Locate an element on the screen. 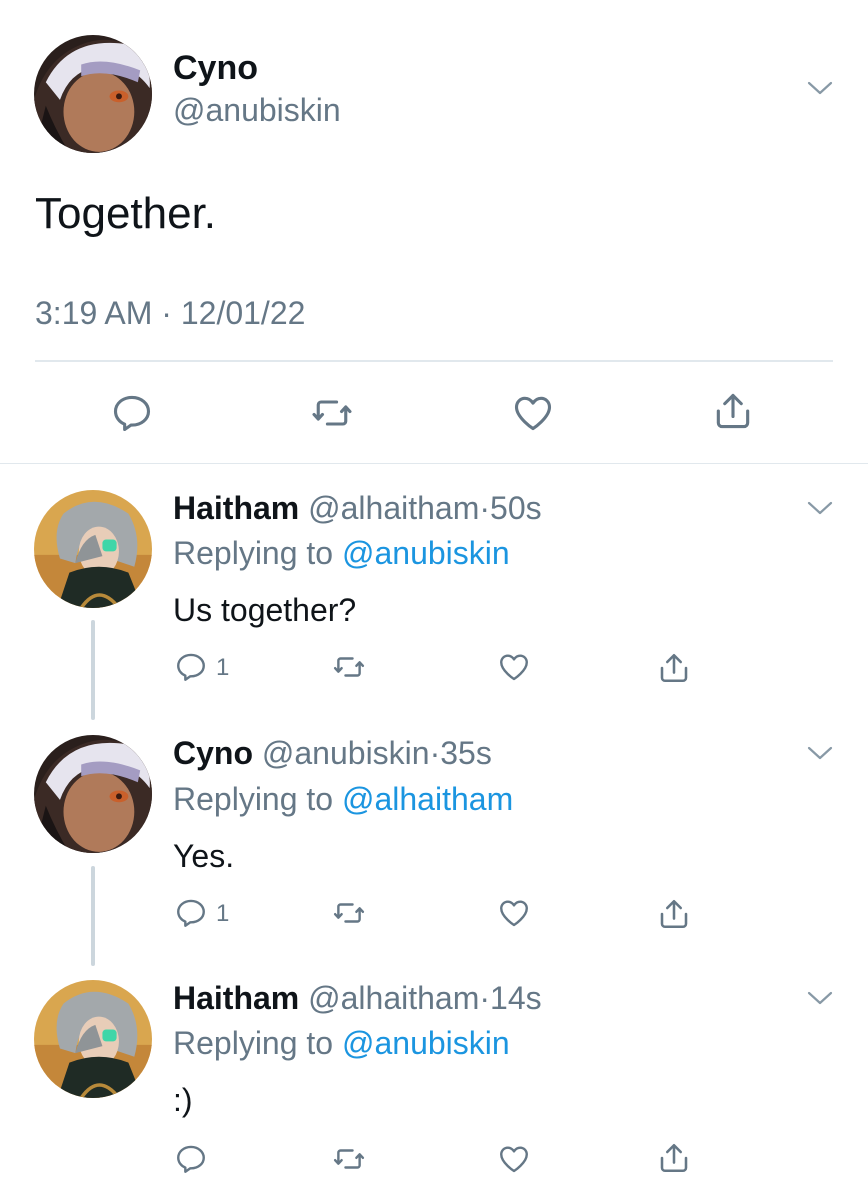 This screenshot has height=1200, width=868. tweet-age: 14s is located at coordinates (516, 998).